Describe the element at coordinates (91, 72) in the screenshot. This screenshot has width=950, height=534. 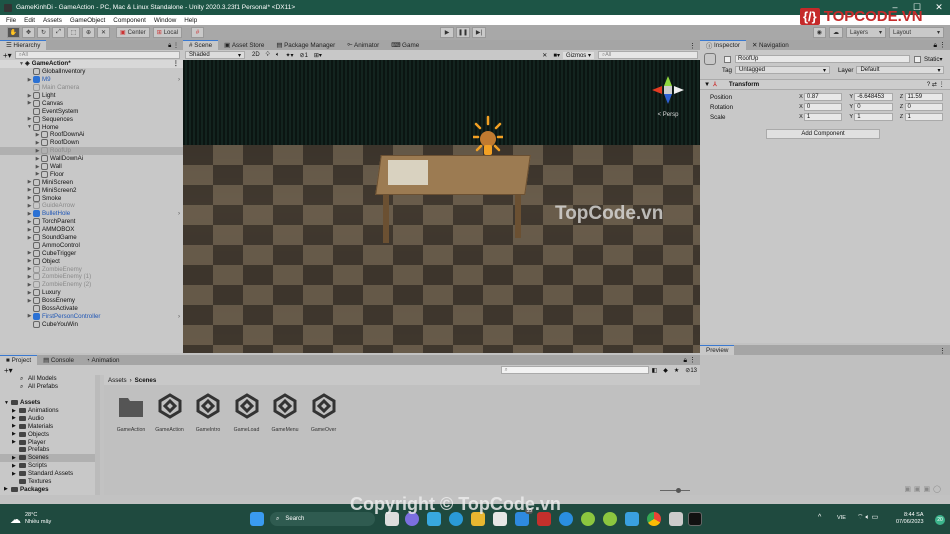
I see `hierarchy-item: GlobalInventory` at that location.